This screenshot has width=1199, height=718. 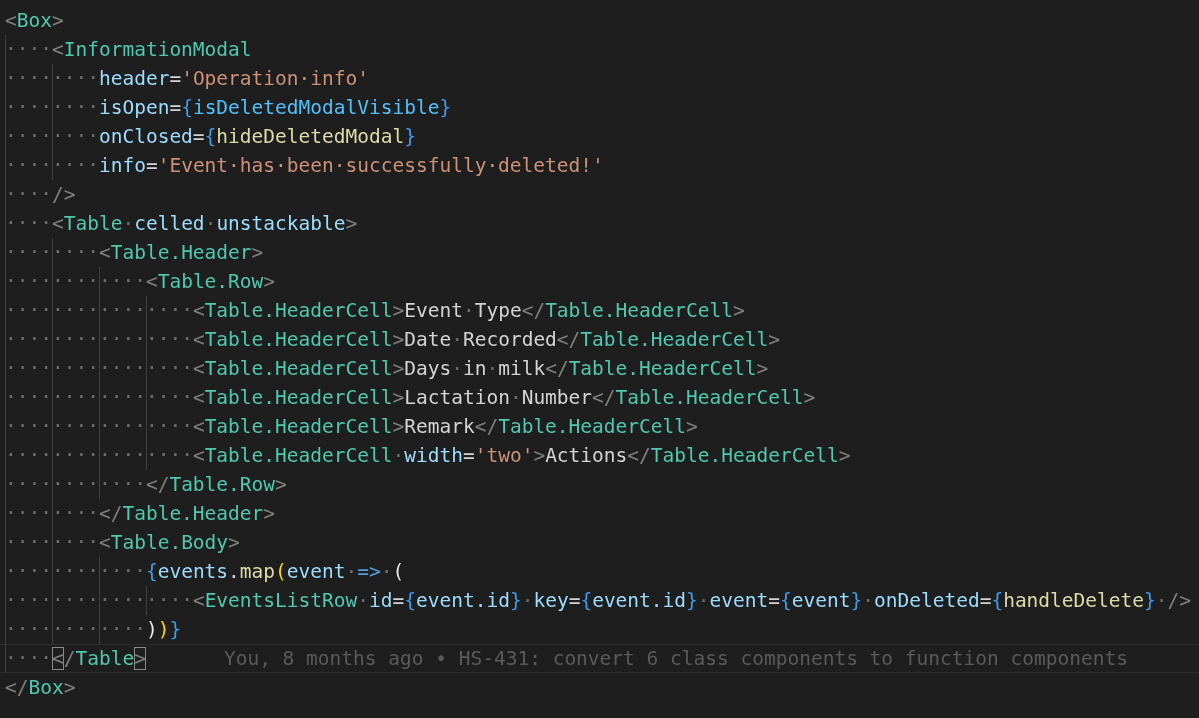 What do you see at coordinates (675, 659) in the screenshot?
I see `blame-annotation: You, 8 months ago • HS-431: convert 6 class components to function components` at bounding box center [675, 659].